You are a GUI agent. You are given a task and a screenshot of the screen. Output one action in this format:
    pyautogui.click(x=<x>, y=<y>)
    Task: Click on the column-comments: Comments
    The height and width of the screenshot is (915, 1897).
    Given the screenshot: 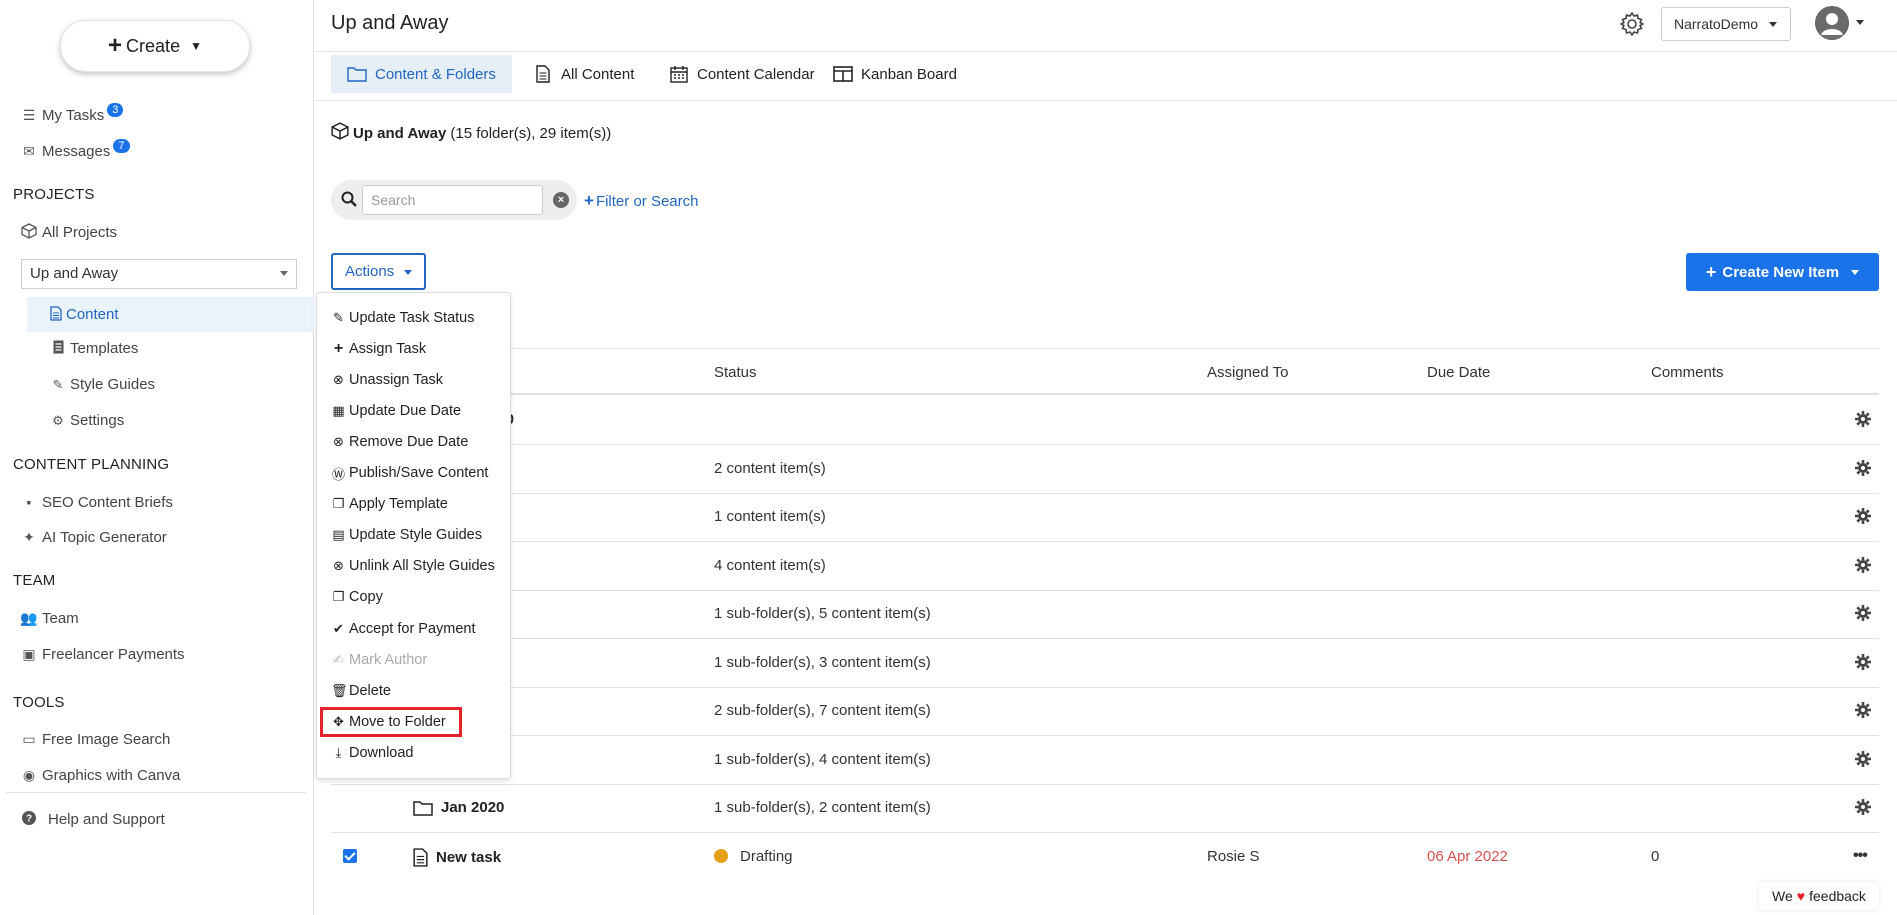 What is the action you would take?
    pyautogui.click(x=1687, y=372)
    